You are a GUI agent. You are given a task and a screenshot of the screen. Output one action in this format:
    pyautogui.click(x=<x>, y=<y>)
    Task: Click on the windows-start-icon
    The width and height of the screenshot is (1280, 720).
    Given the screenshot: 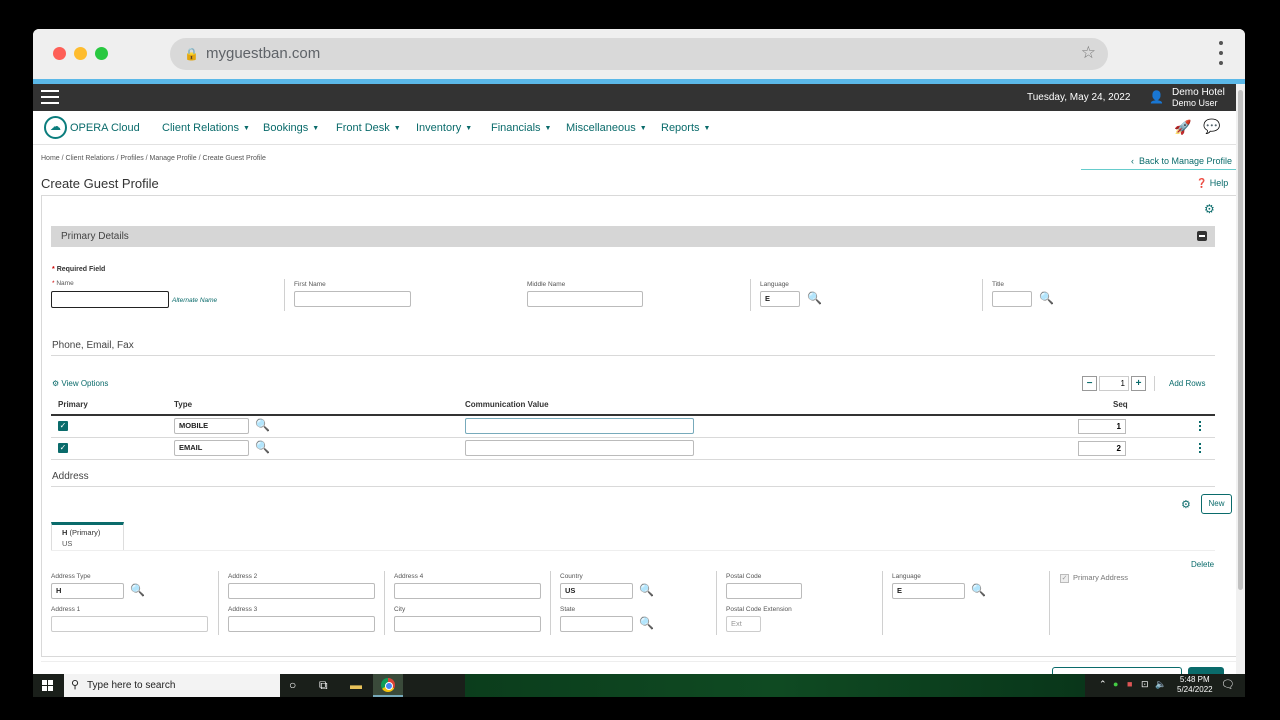 What is the action you would take?
    pyautogui.click(x=47, y=685)
    